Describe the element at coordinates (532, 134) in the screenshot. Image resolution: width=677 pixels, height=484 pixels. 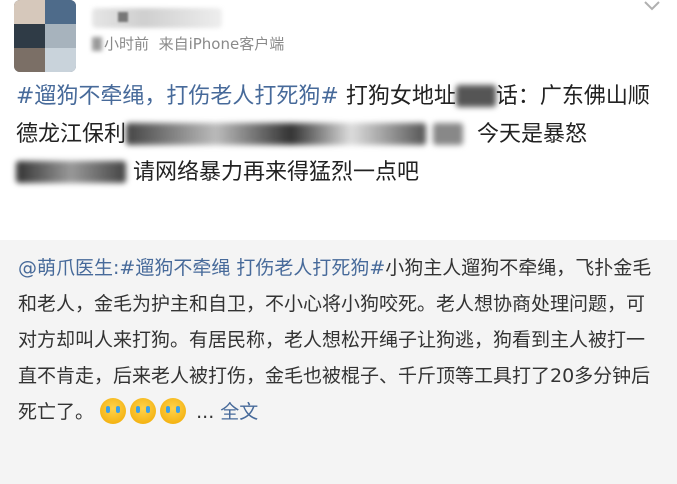
I see `post-text-segment: 今天是暴怒` at that location.